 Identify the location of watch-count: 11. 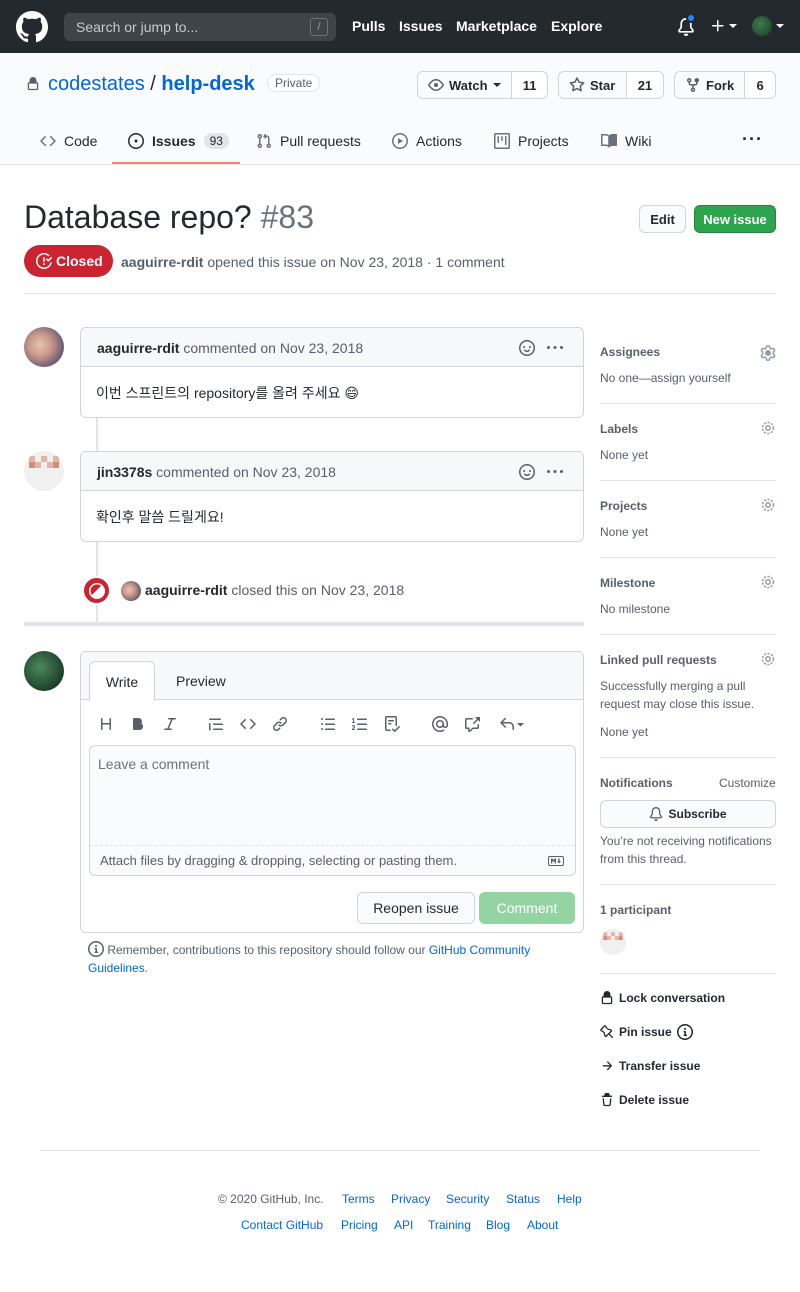
(529, 85).